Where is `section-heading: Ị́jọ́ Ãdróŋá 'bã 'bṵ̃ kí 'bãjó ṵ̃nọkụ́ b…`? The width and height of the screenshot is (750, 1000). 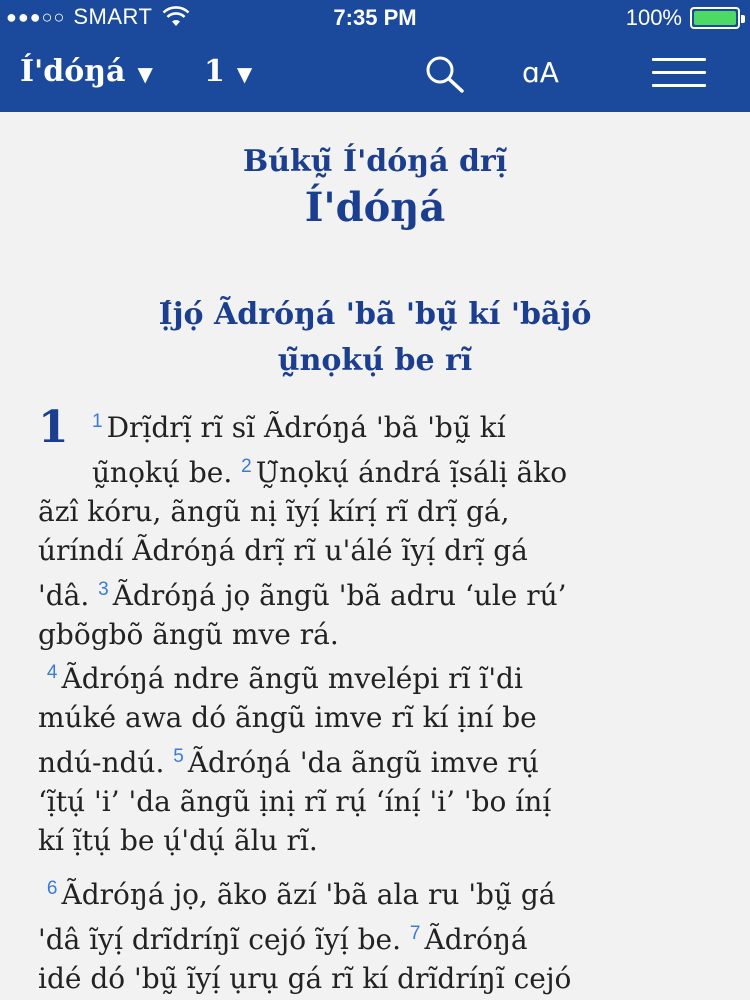
section-heading: Ị́jọ́ Ãdróŋá 'bã 'bṵ̃ kí 'bãjó ṵ̃nọkụ́ b… is located at coordinates (375, 338).